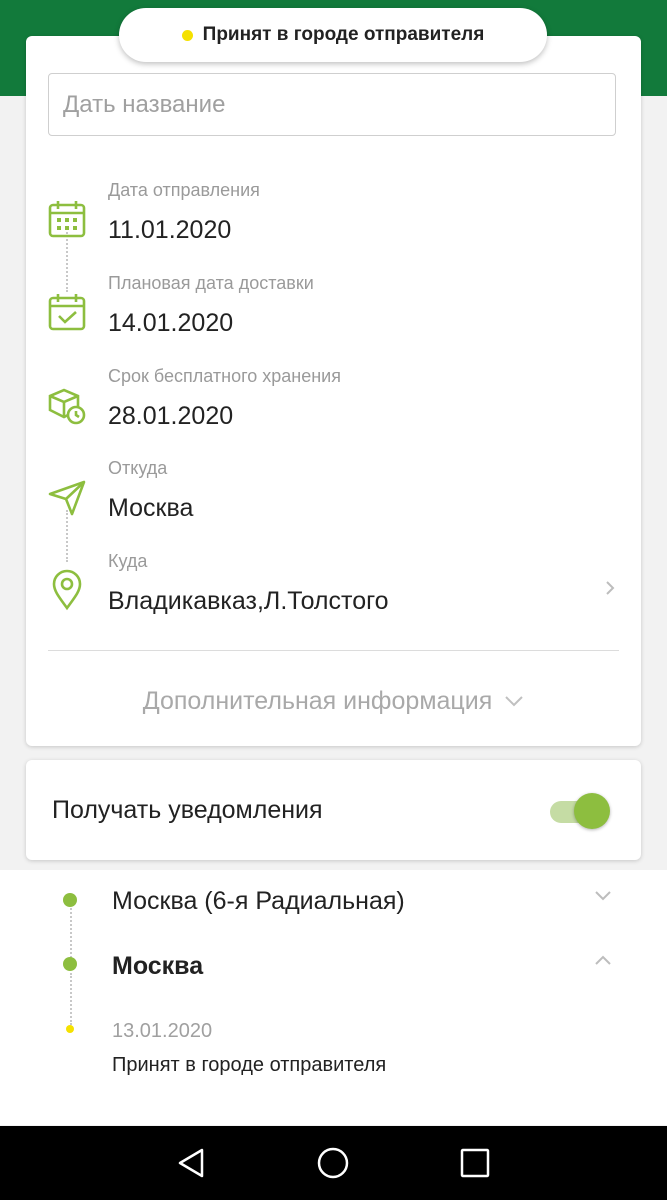 The width and height of the screenshot is (667, 1200). I want to click on more-info-toggle: Дополнительная информация, so click(333, 701).